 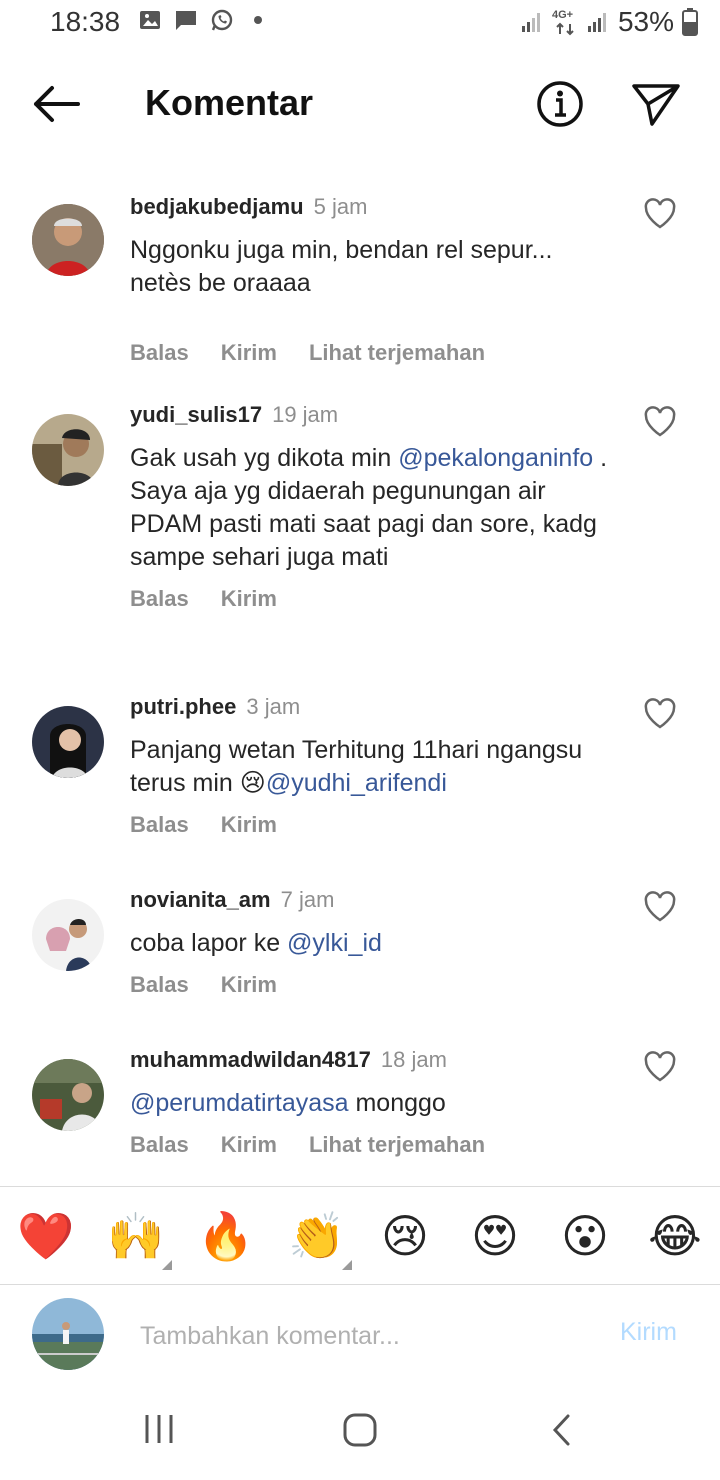 I want to click on recent-apps-icon, so click(x=159, y=1429).